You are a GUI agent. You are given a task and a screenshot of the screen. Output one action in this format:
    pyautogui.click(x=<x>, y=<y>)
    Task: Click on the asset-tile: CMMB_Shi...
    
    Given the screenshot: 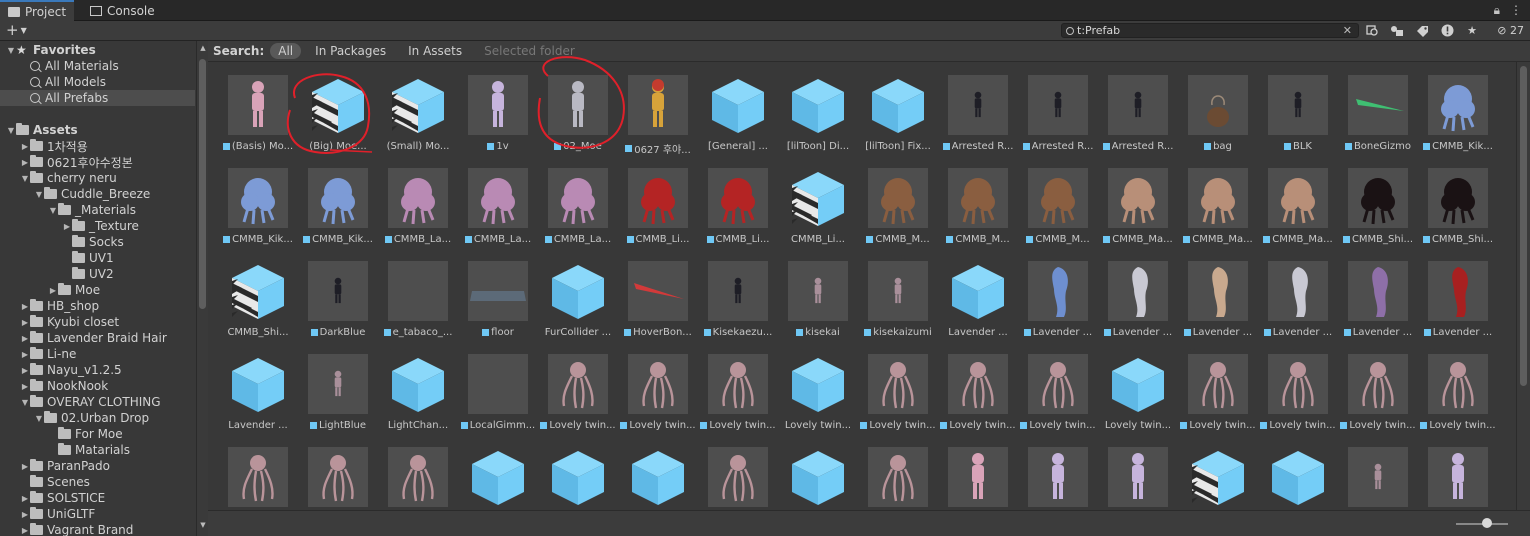 What is the action you would take?
    pyautogui.click(x=1458, y=202)
    